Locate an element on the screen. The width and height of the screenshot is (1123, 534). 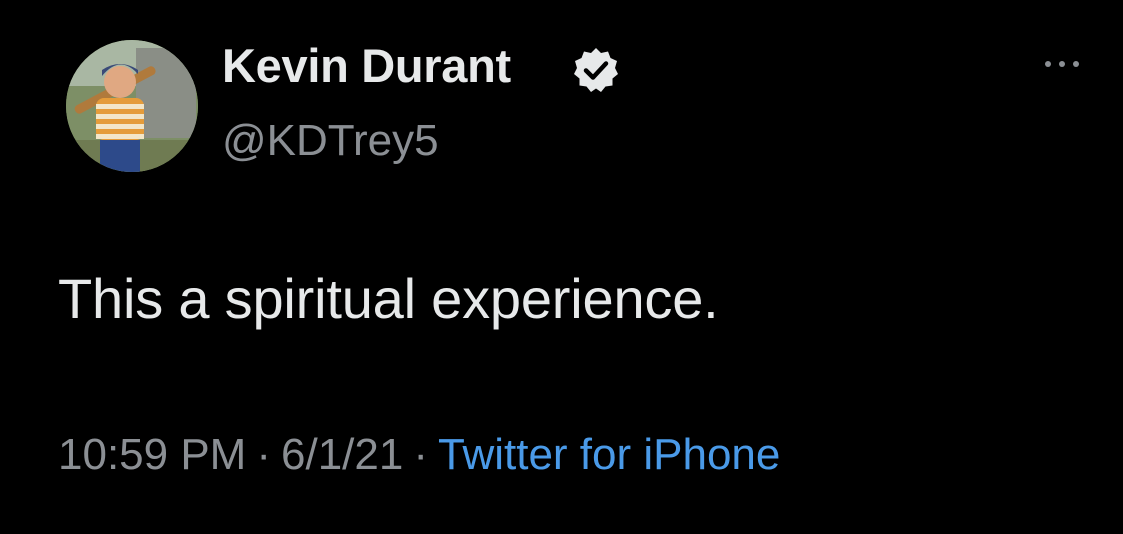
avatar is located at coordinates (132, 106).